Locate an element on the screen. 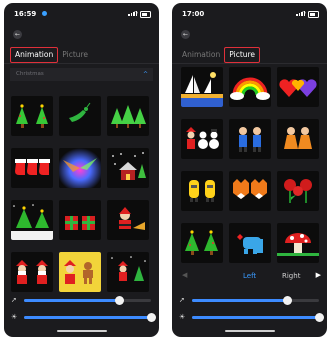 The height and width of the screenshot is (341, 327). tile-santa-snowmen is located at coordinates (202, 139).